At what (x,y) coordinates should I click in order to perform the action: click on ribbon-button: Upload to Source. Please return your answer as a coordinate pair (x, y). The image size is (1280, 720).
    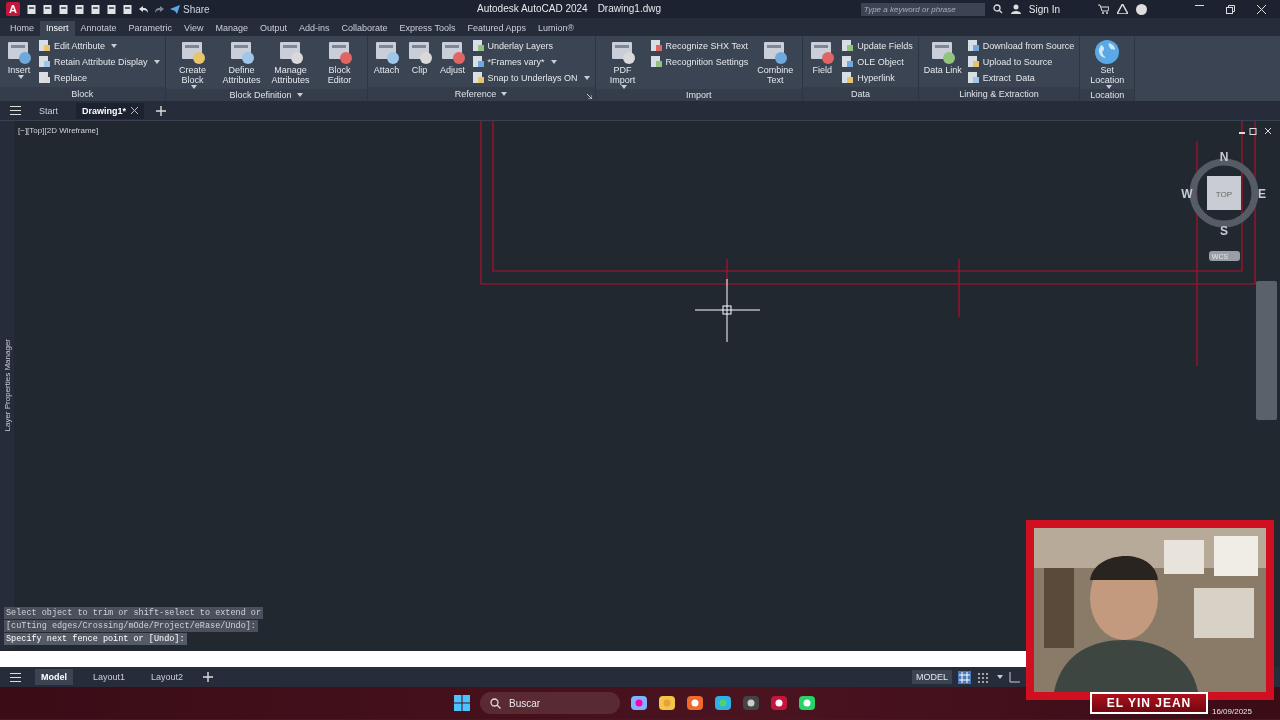
    Looking at the image, I should click on (1020, 61).